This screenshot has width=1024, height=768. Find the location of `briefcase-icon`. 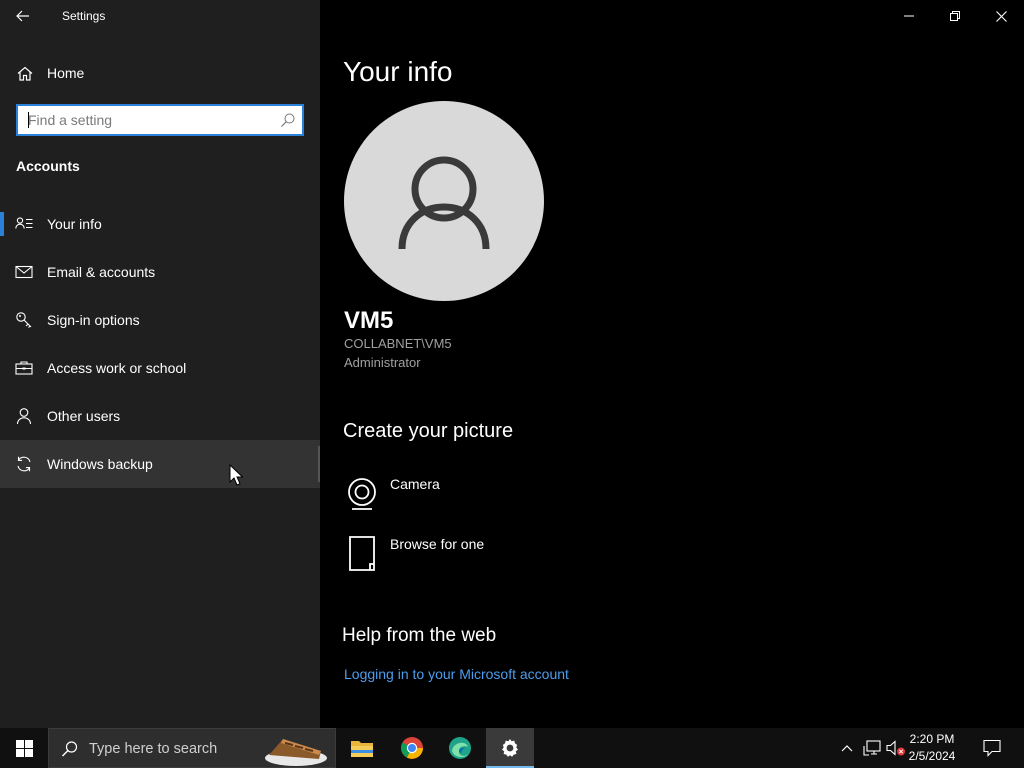

briefcase-icon is located at coordinates (24, 368).